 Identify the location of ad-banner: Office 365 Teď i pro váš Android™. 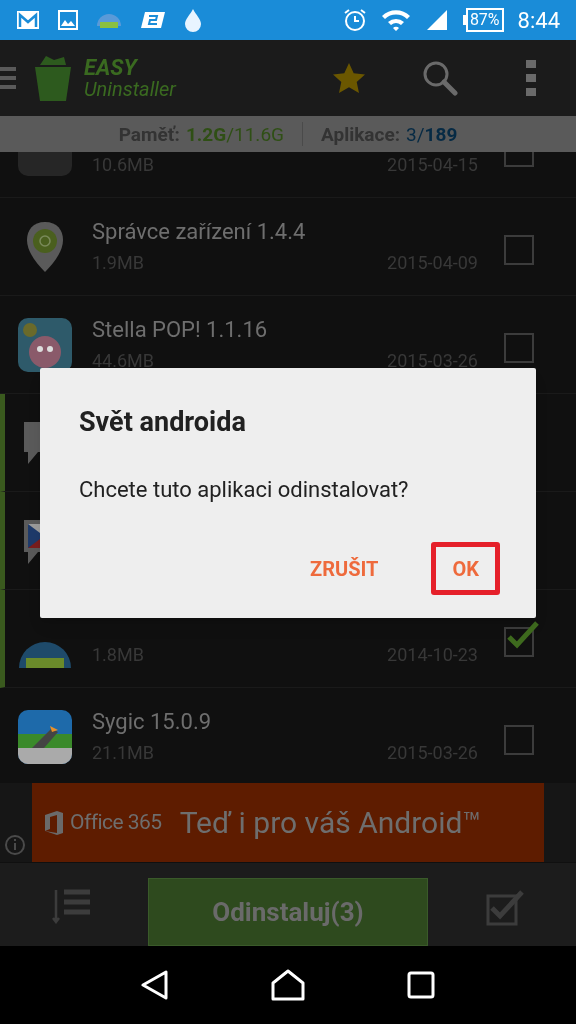
(288, 822).